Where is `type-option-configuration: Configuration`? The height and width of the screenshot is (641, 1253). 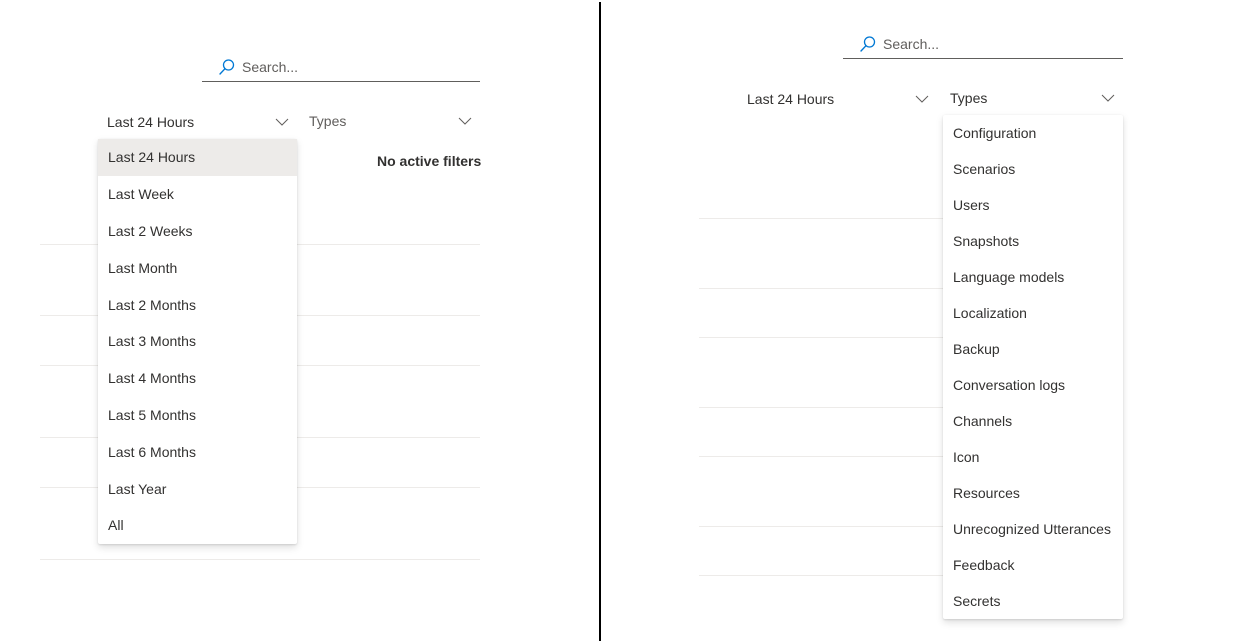 type-option-configuration: Configuration is located at coordinates (1033, 133).